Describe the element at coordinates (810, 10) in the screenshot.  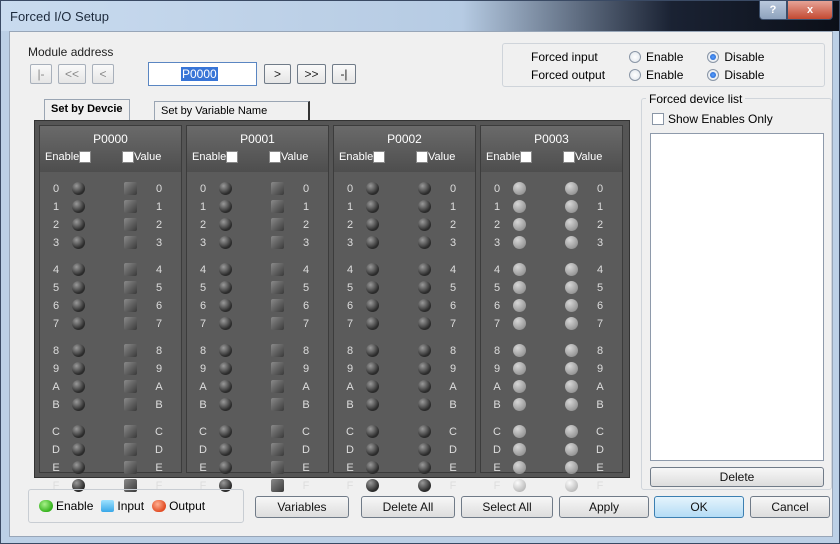
I see `close-button: x` at that location.